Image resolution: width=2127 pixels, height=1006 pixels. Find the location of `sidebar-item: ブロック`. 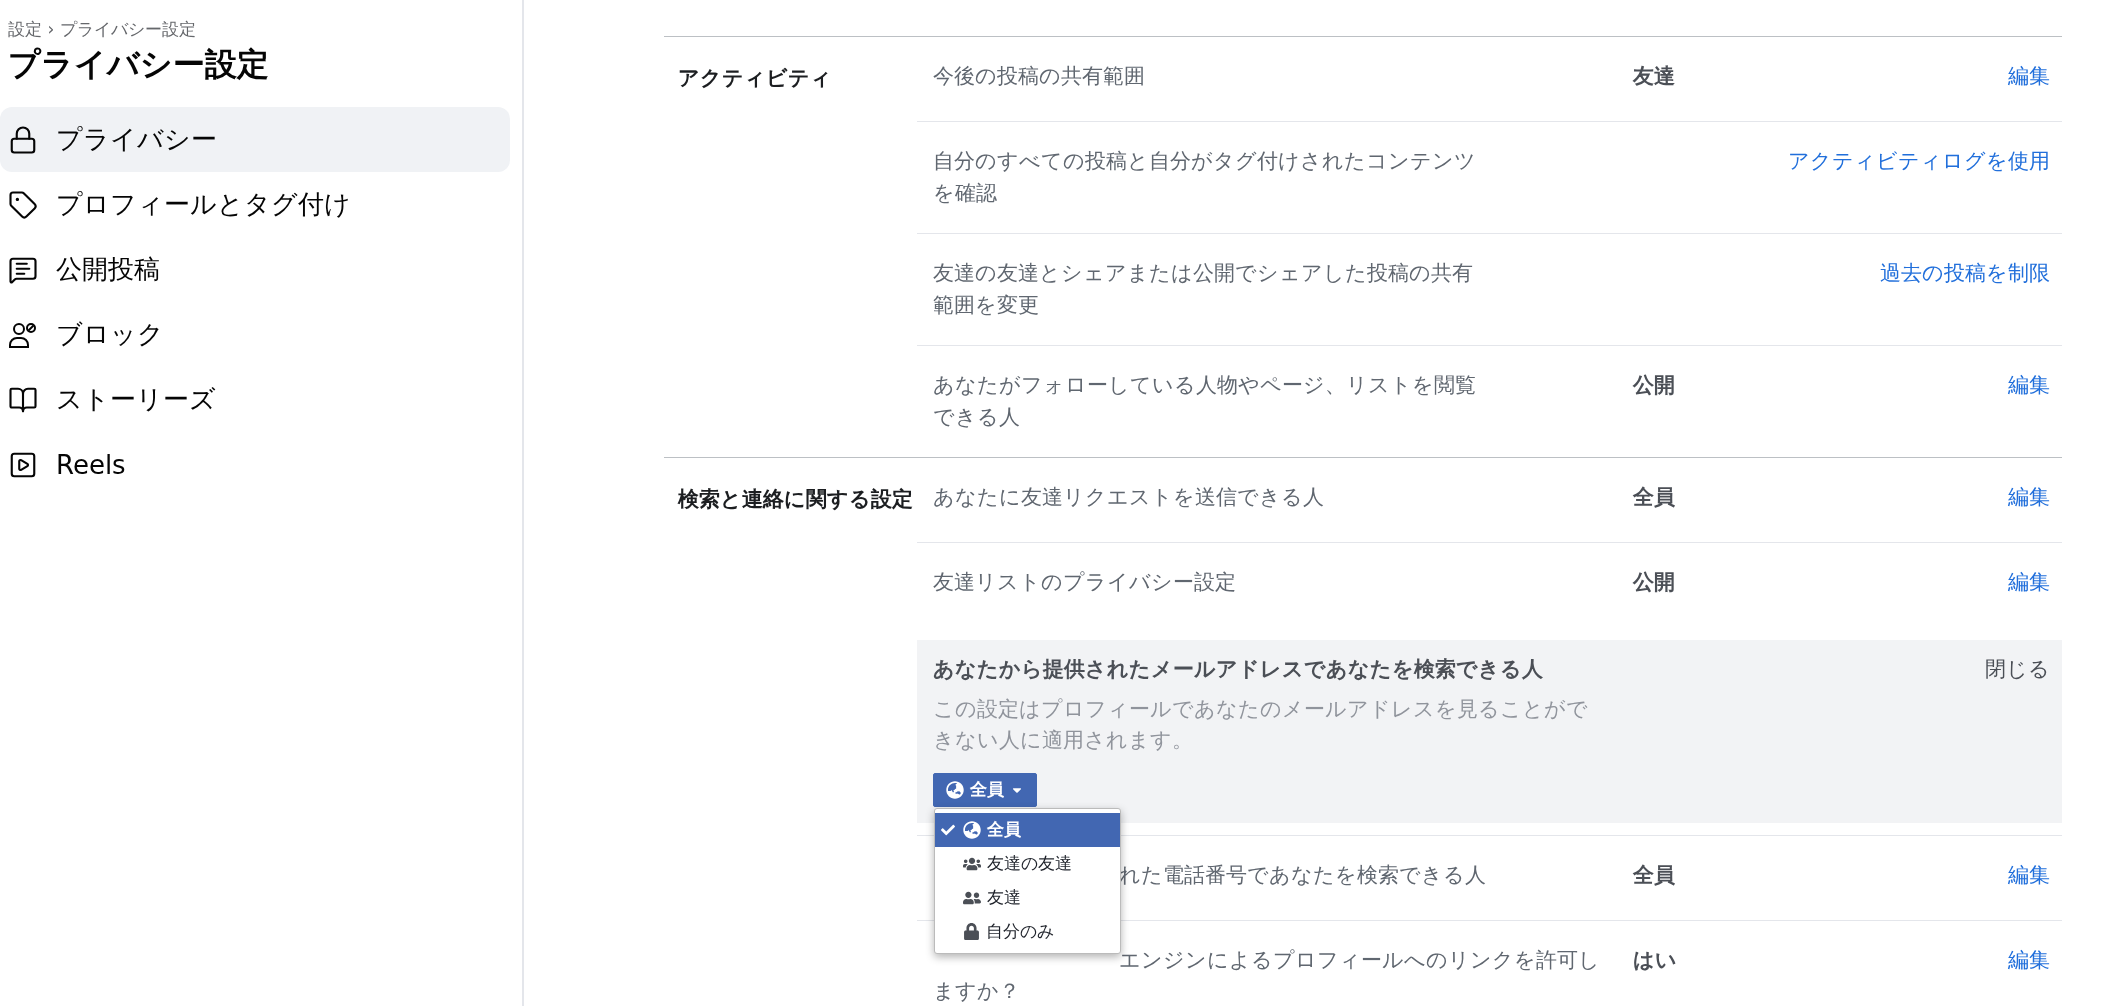

sidebar-item: ブロック is located at coordinates (255, 334).